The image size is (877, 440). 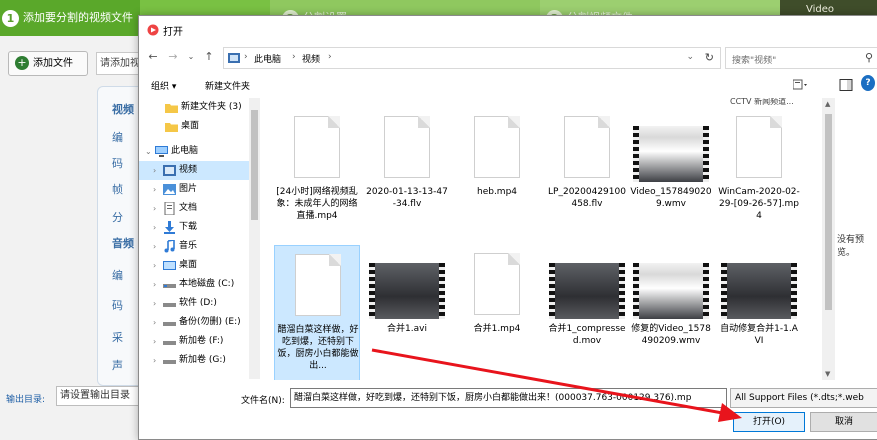 I want to click on file-item: LP_20200429100458.flv, so click(x=587, y=176).